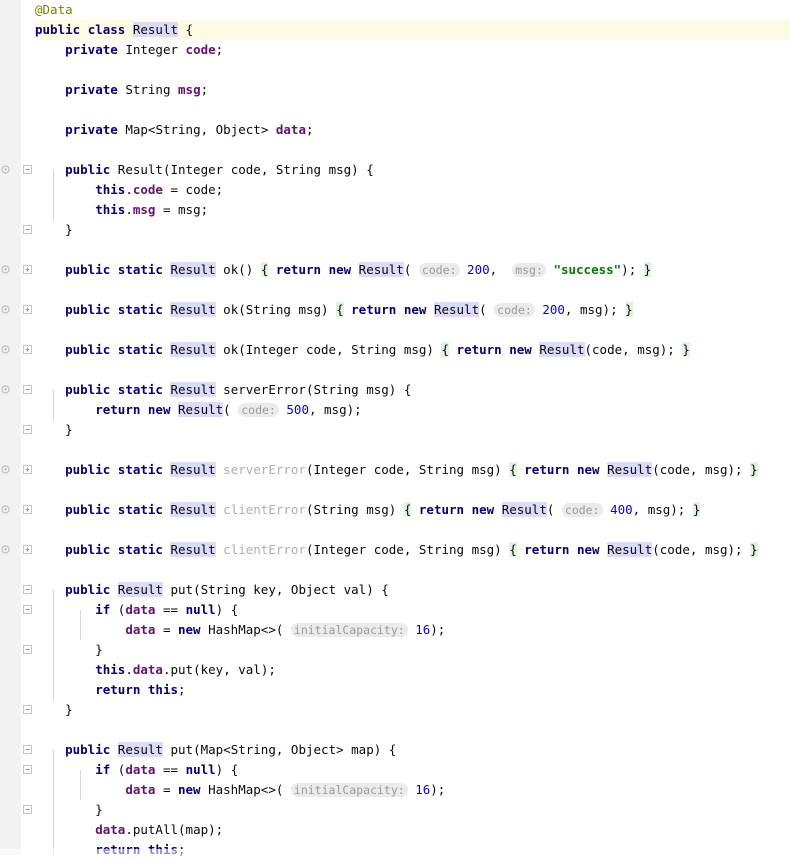 This screenshot has width=790, height=860. I want to click on inlay-hint-code: code:, so click(258, 410).